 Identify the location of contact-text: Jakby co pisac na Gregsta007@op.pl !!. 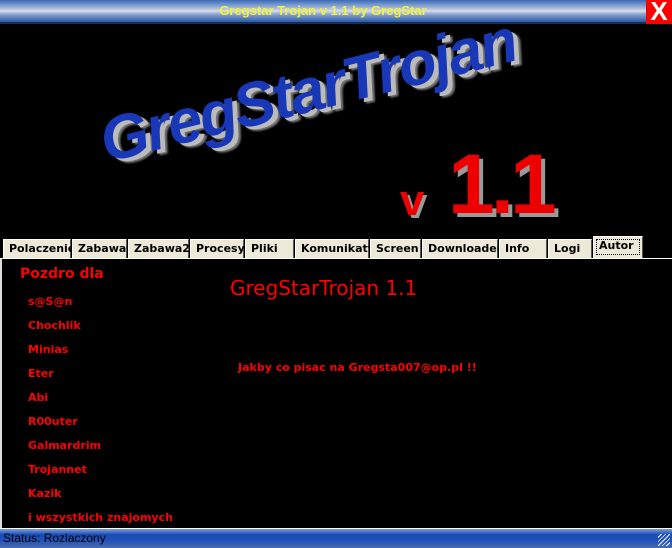
(357, 367).